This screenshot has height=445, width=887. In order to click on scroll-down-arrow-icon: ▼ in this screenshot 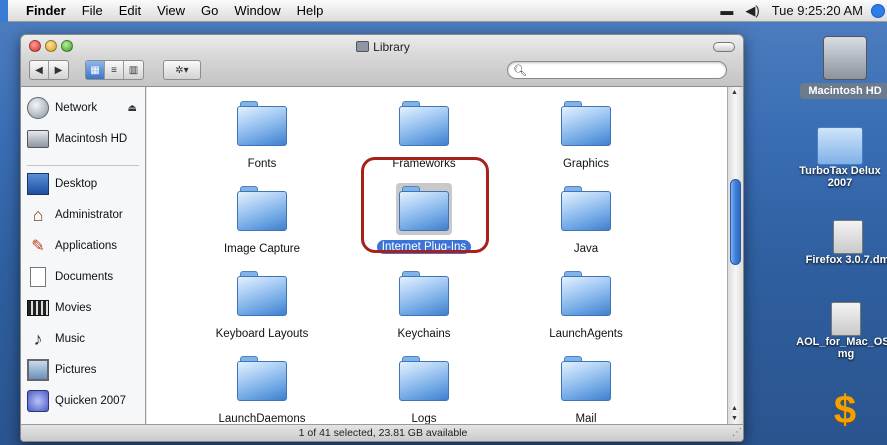, I will do `click(734, 418)`.